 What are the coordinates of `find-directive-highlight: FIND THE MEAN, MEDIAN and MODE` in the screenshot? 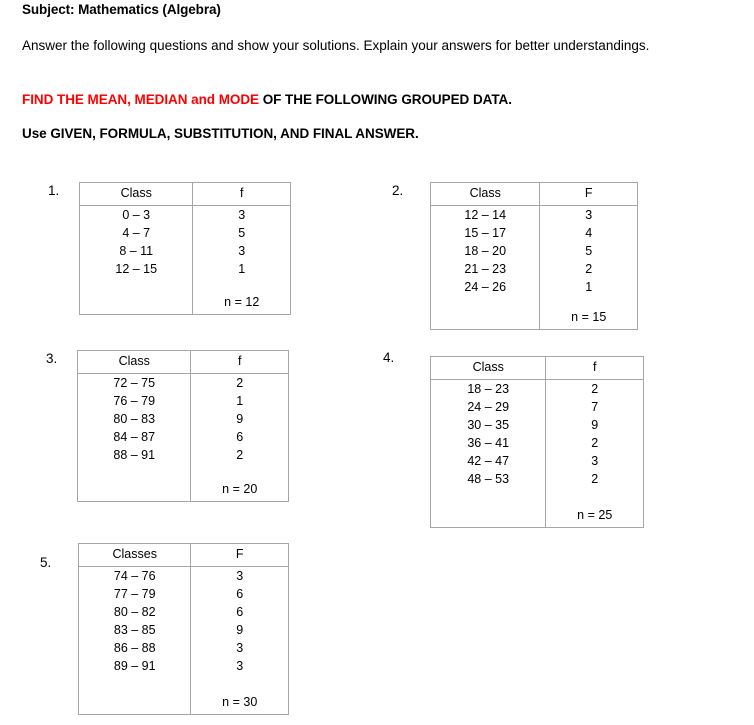 It's located at (140, 99).